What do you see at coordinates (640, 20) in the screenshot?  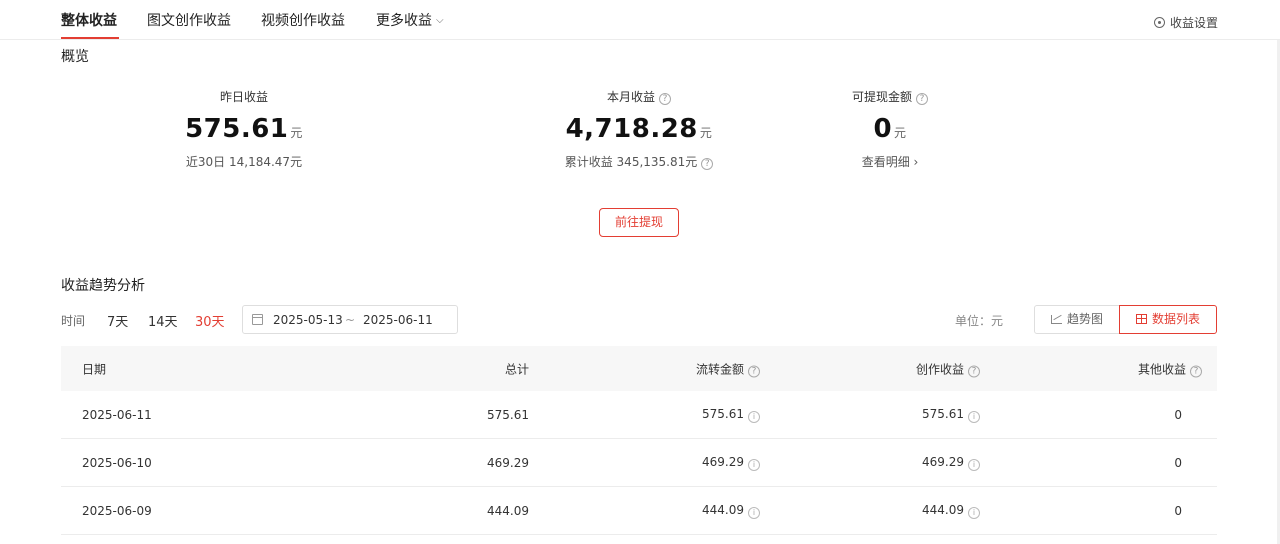 I see `top-nav: 整体收益 图文创作收益 视频创作收益 更多收益 ⌵ 收益设置` at bounding box center [640, 20].